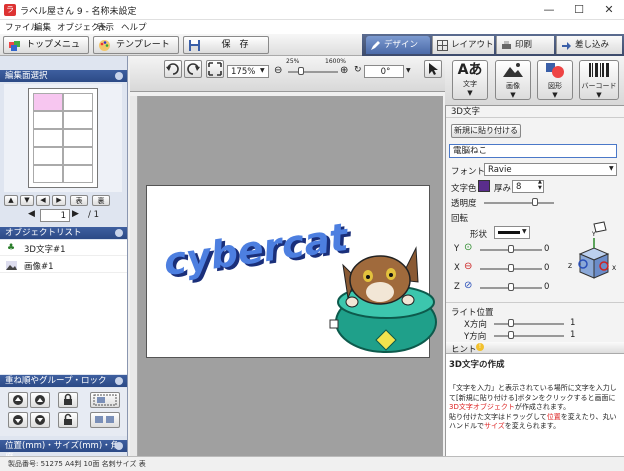  Describe the element at coordinates (457, 249) in the screenshot. I see `axis-y-label: Y` at that location.